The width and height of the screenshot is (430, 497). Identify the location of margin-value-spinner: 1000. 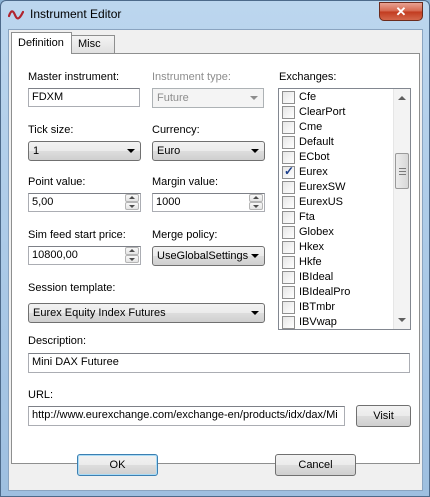
(208, 202).